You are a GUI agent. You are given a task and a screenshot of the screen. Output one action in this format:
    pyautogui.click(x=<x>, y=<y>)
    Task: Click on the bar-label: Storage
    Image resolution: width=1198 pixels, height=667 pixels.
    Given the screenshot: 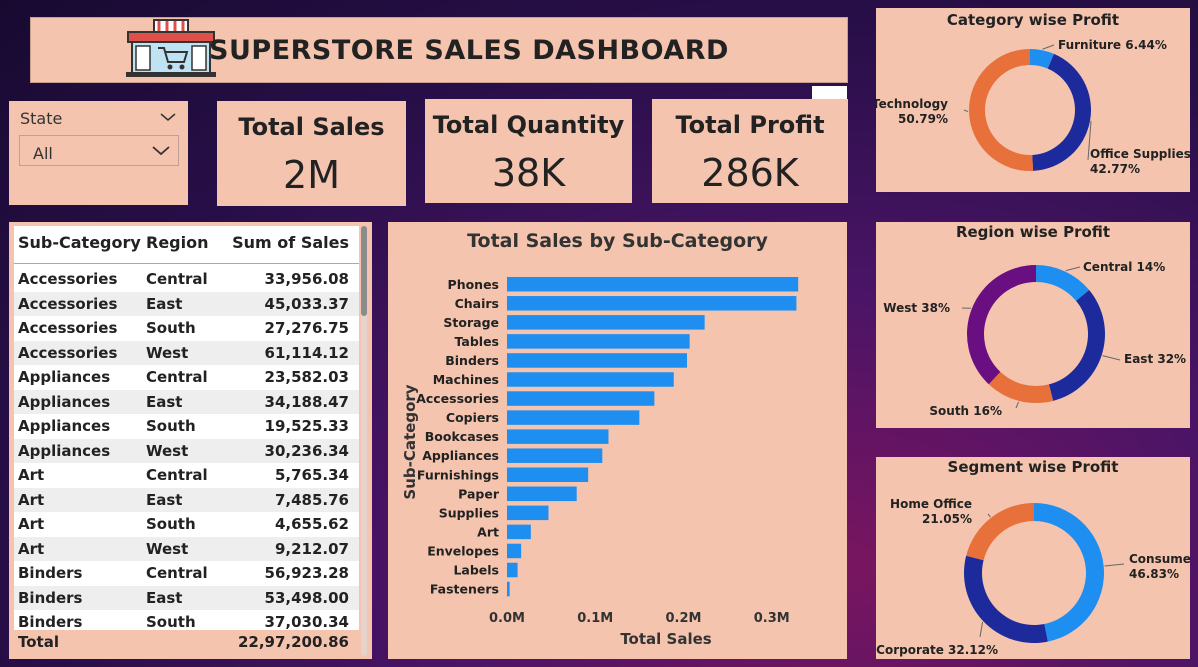 What is the action you would take?
    pyautogui.click(x=471, y=322)
    